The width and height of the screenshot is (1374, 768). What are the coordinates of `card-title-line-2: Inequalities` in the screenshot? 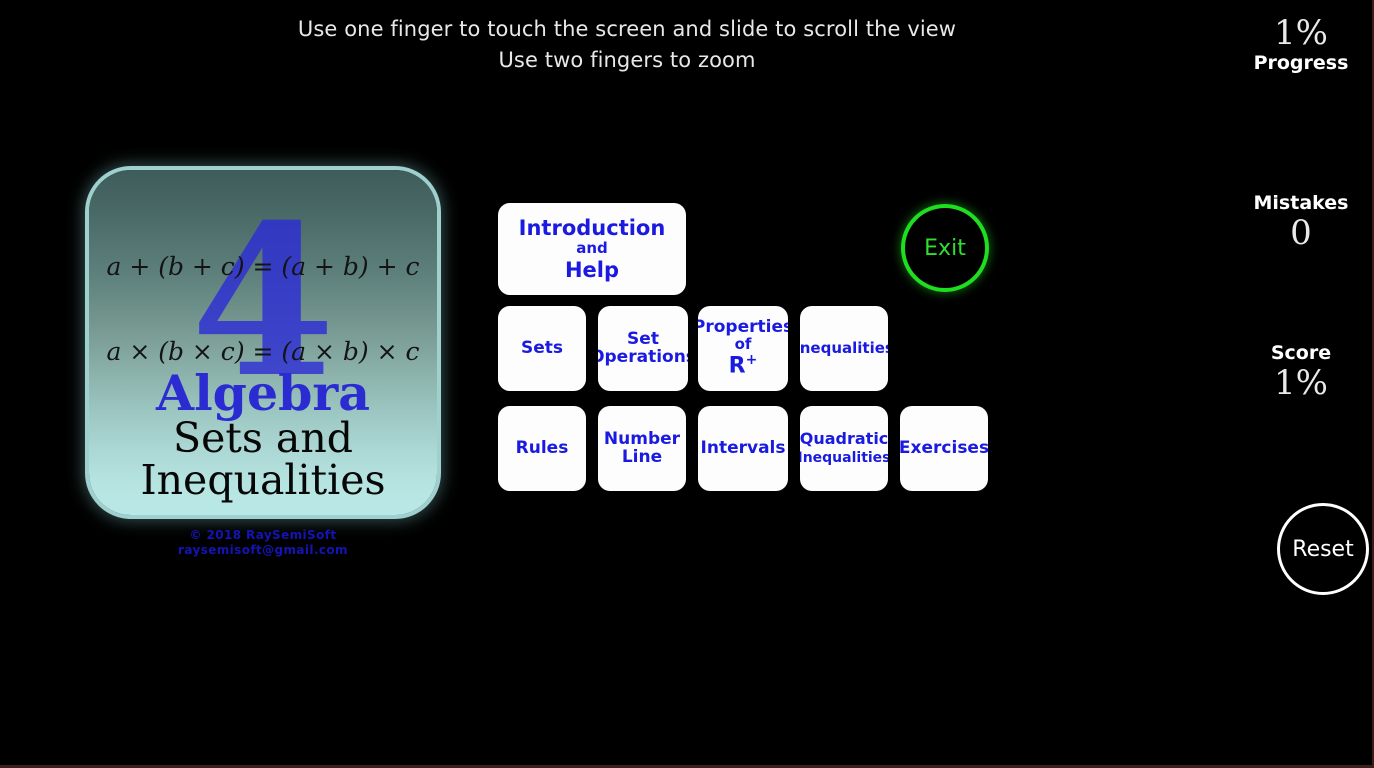 It's located at (263, 480).